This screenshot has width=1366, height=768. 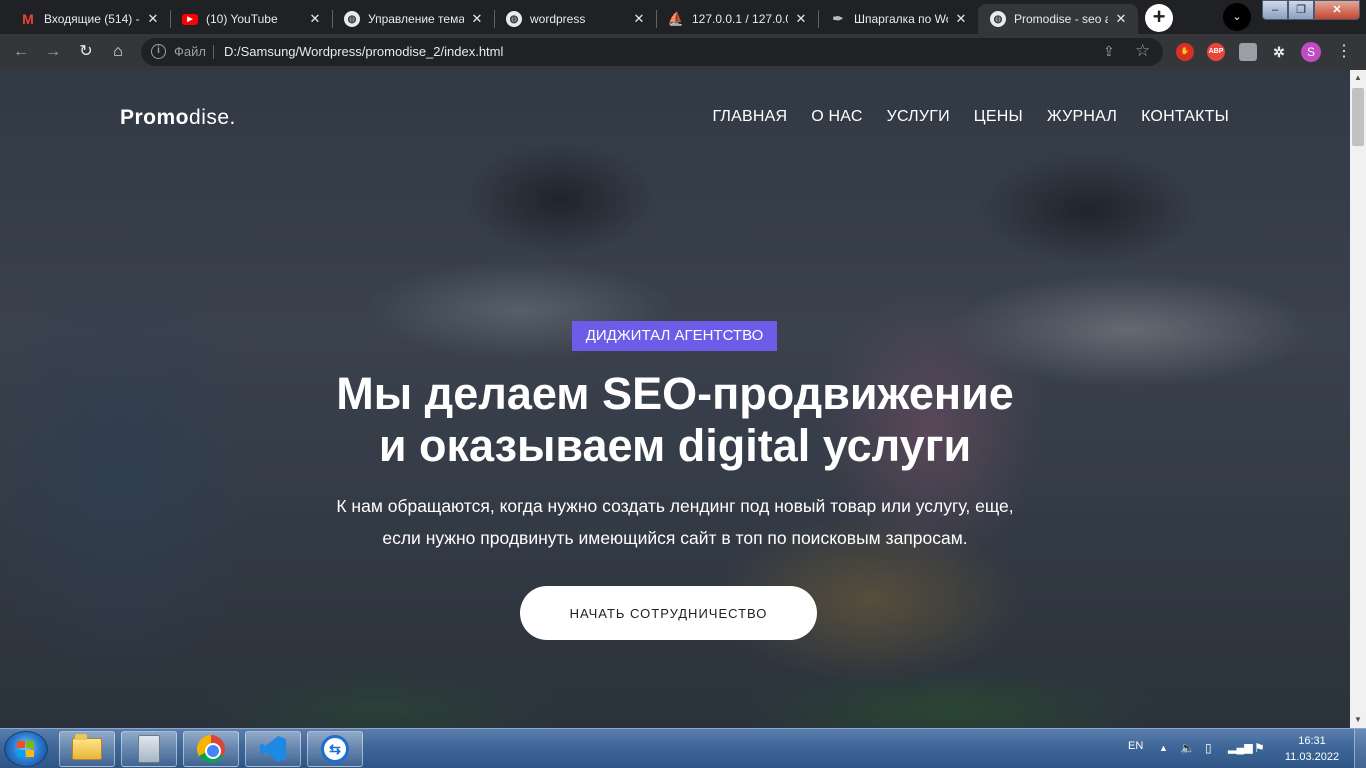 I want to click on calculator-icon, so click(x=149, y=749).